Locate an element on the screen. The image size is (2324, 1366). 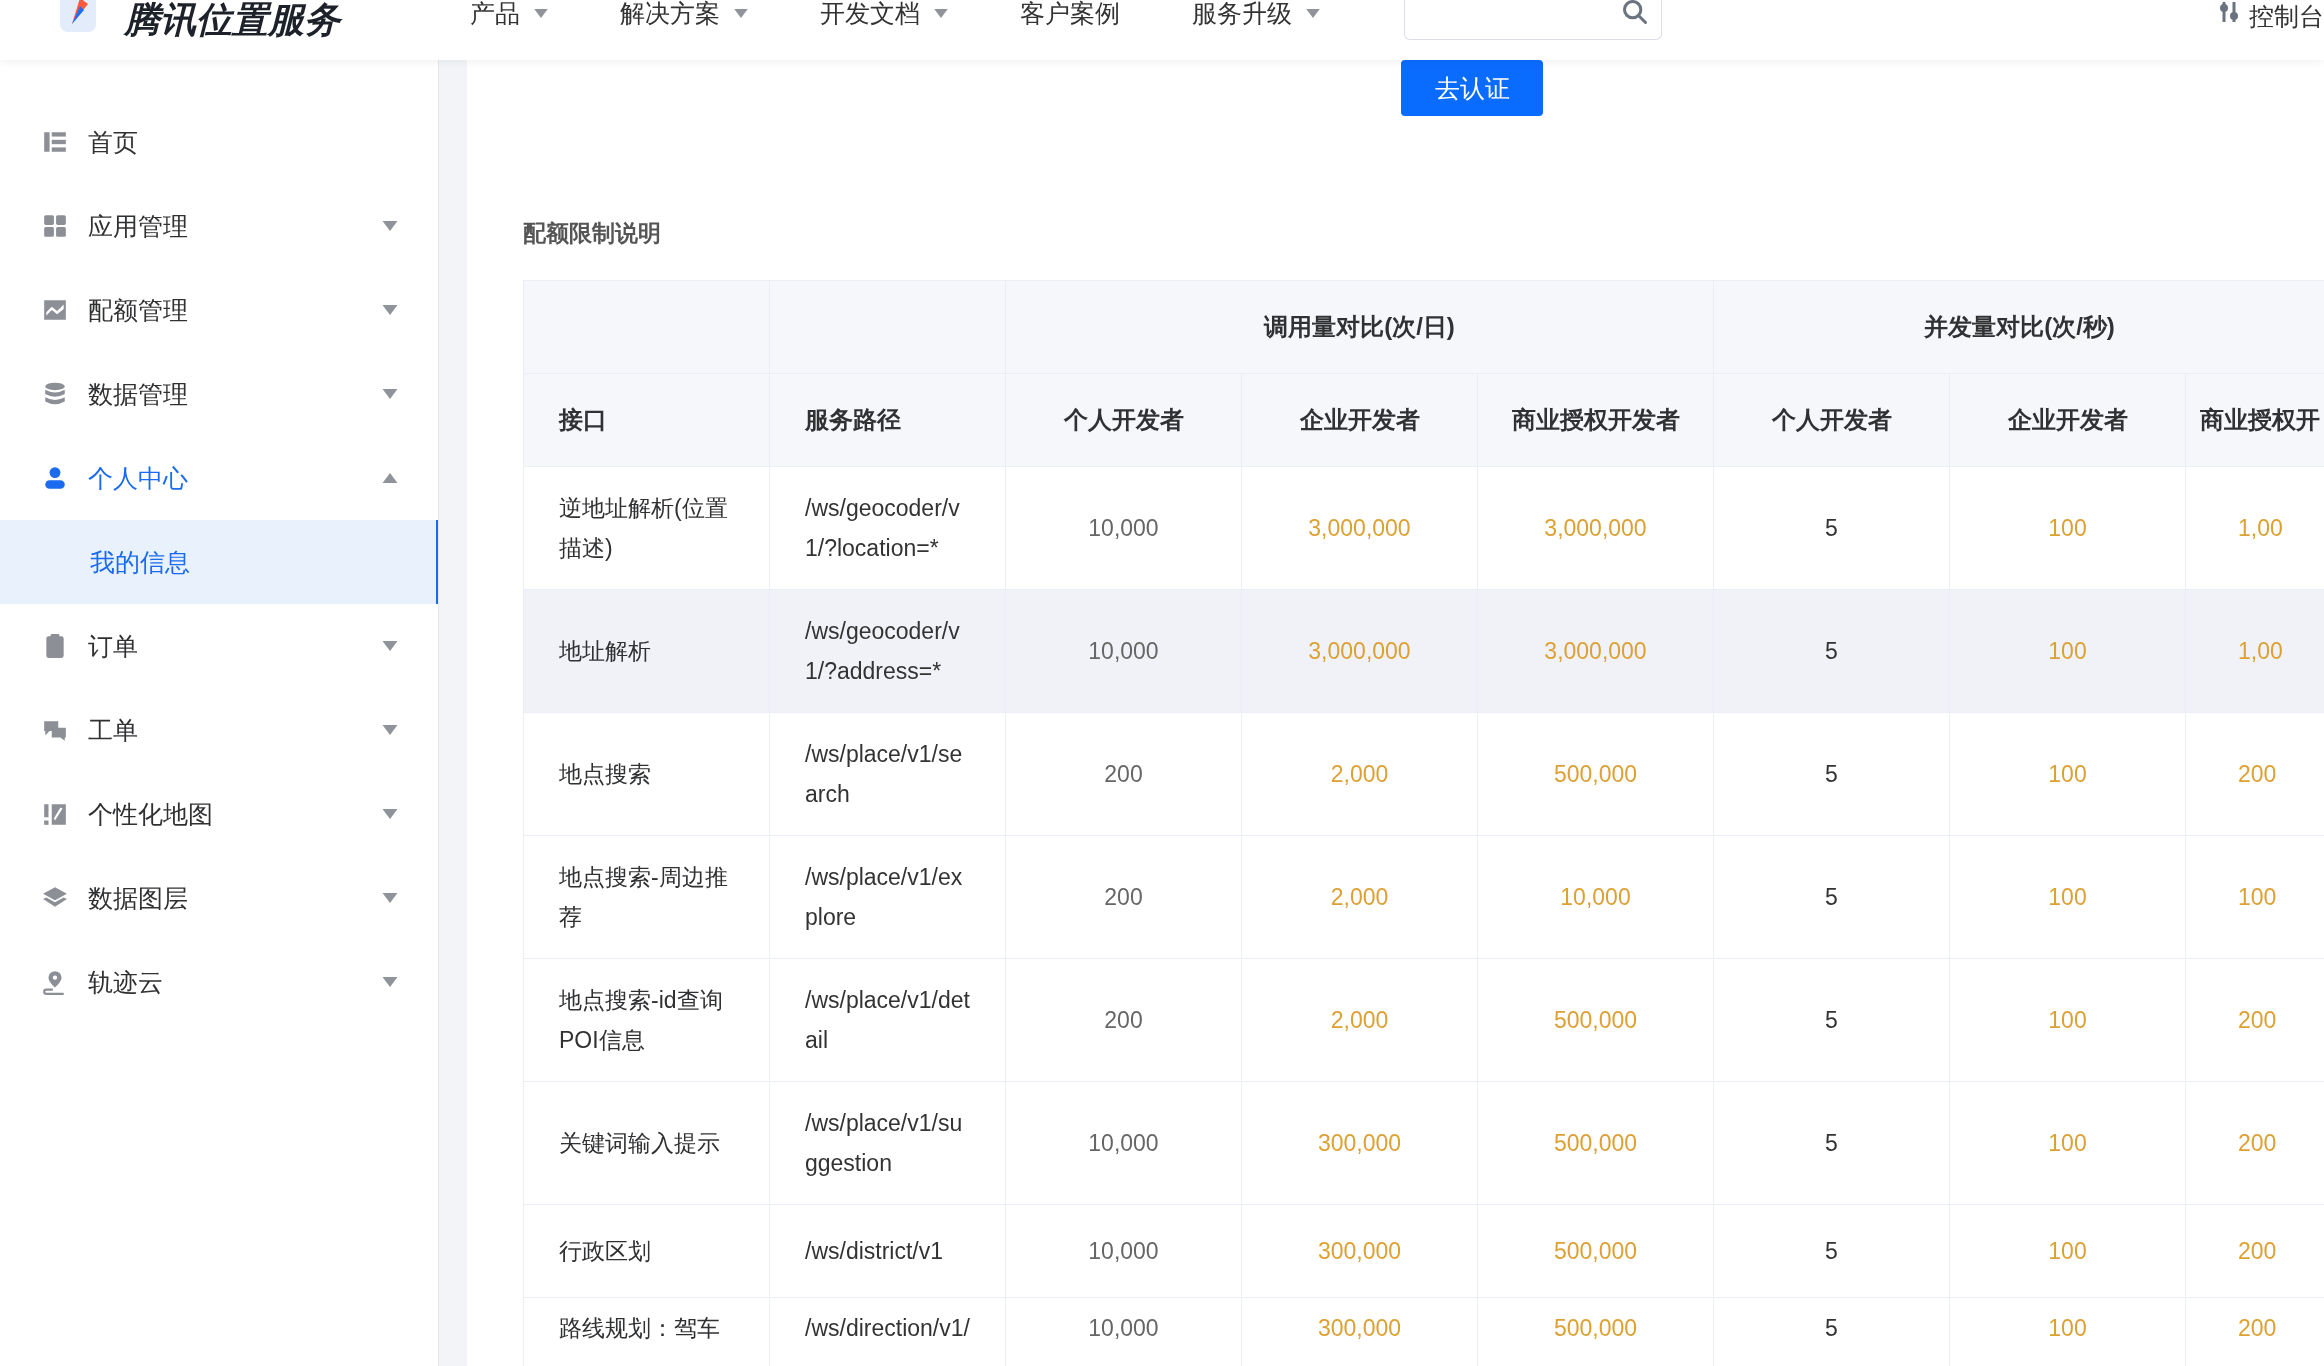
sidebar-item: 个人中心 is located at coordinates (219, 478).